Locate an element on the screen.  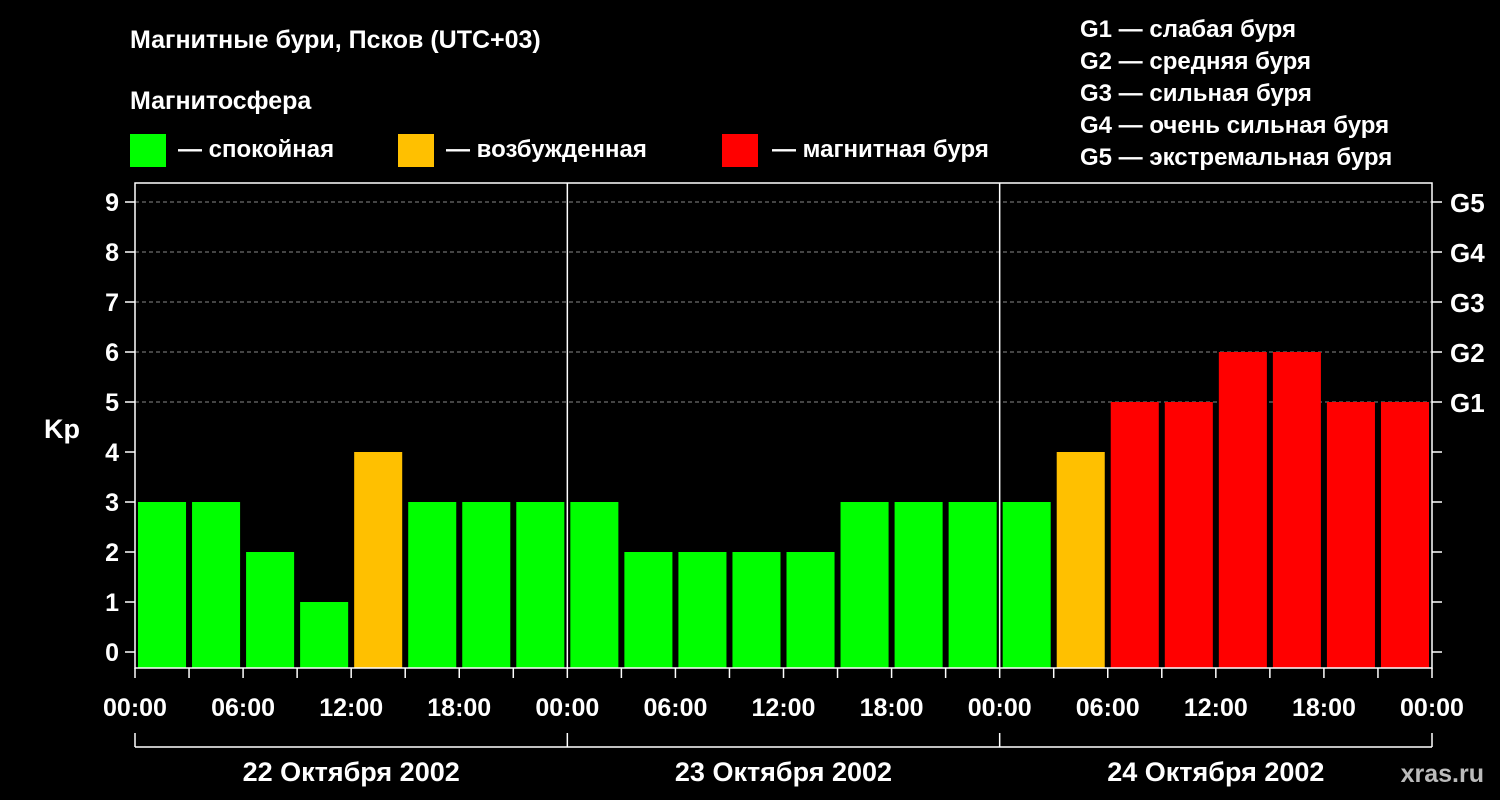
g-tick-label-3: G3 is located at coordinates (1467, 303).